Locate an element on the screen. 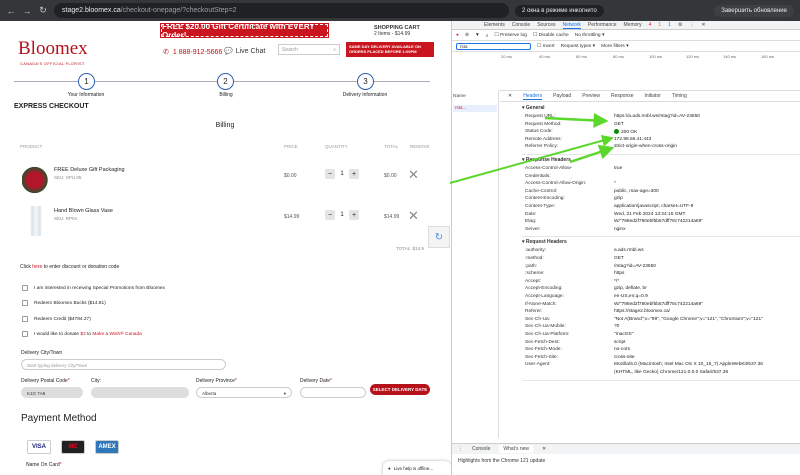 This screenshot has width=800, height=475. response-header-row: Cache-Control: public, max-age=300 is located at coordinates (662, 193).